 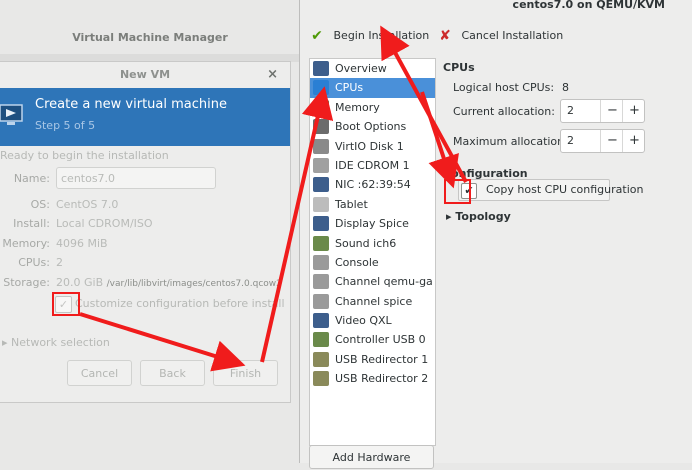 I want to click on hardware-item-label: Channel spice, so click(x=374, y=301).